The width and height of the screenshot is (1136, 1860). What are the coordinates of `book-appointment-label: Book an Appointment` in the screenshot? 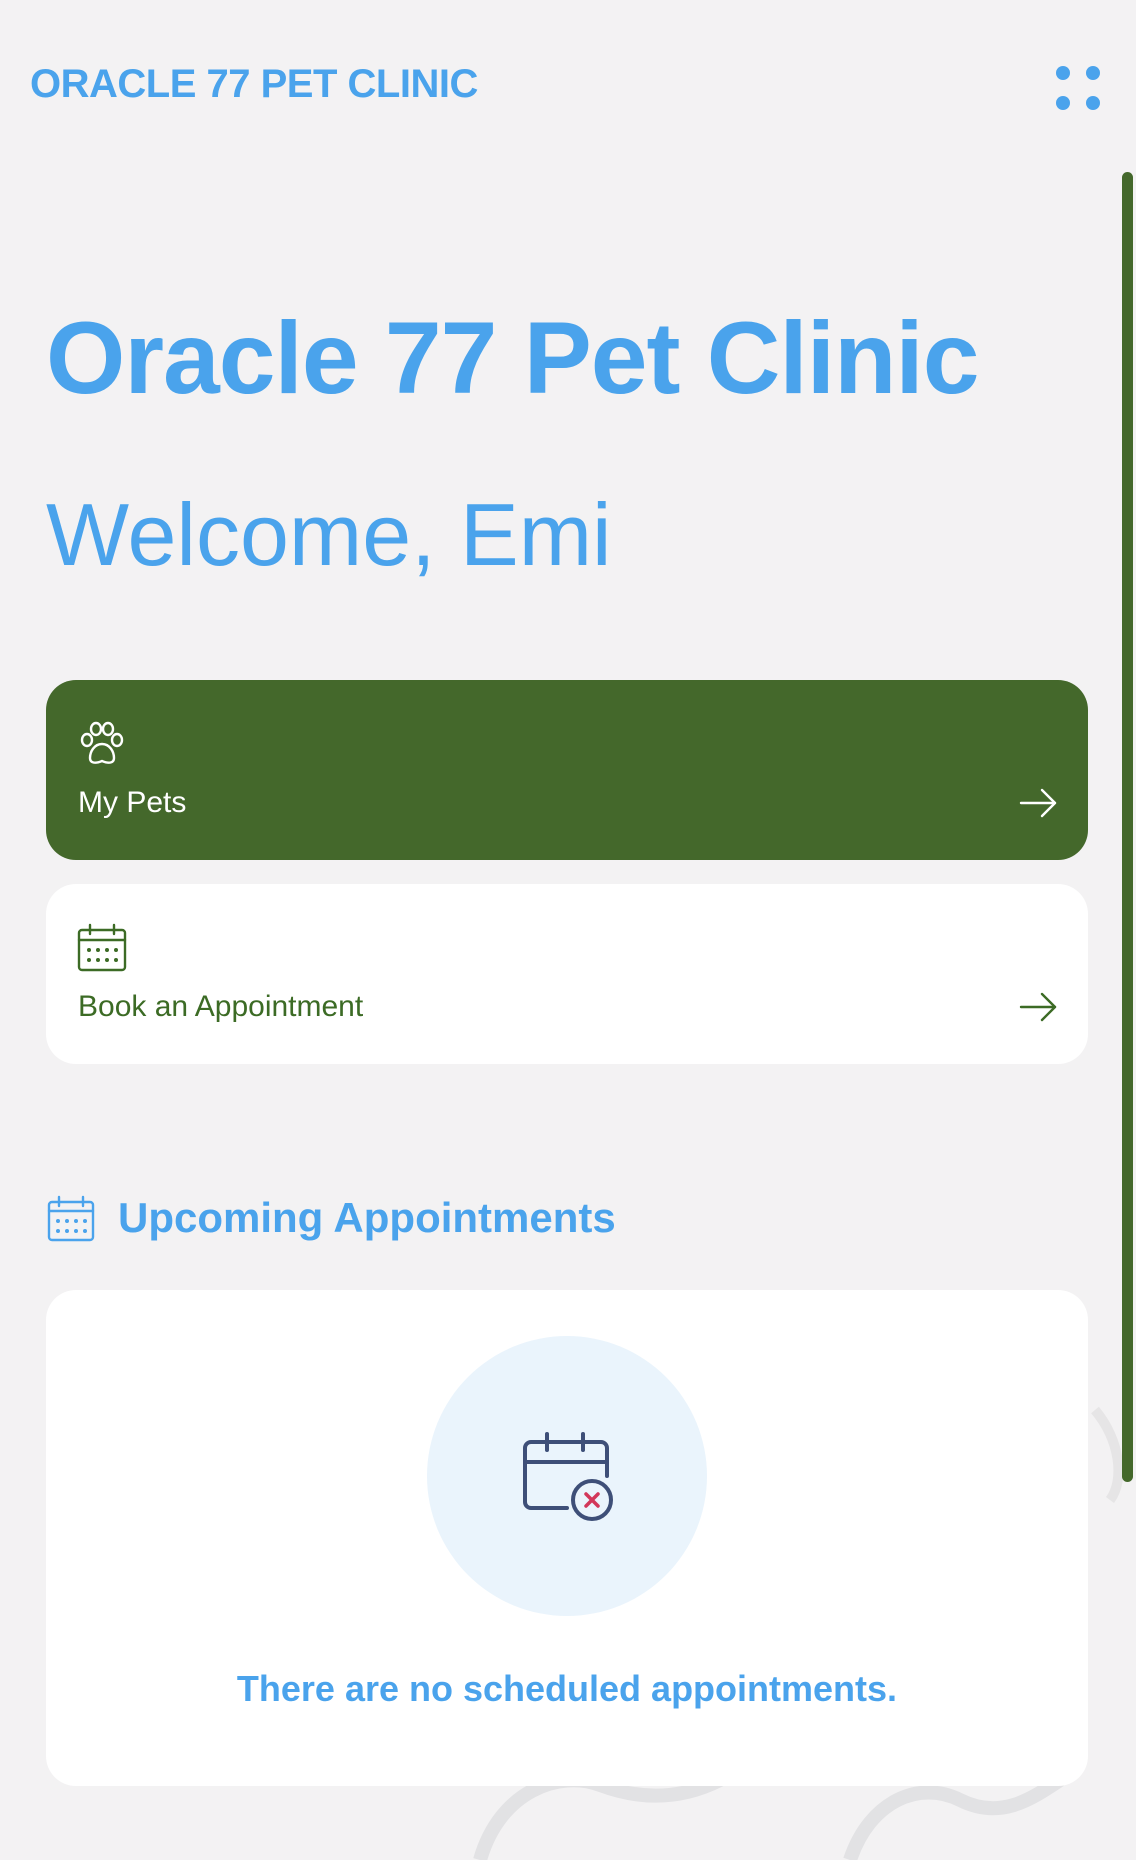 It's located at (221, 1006).